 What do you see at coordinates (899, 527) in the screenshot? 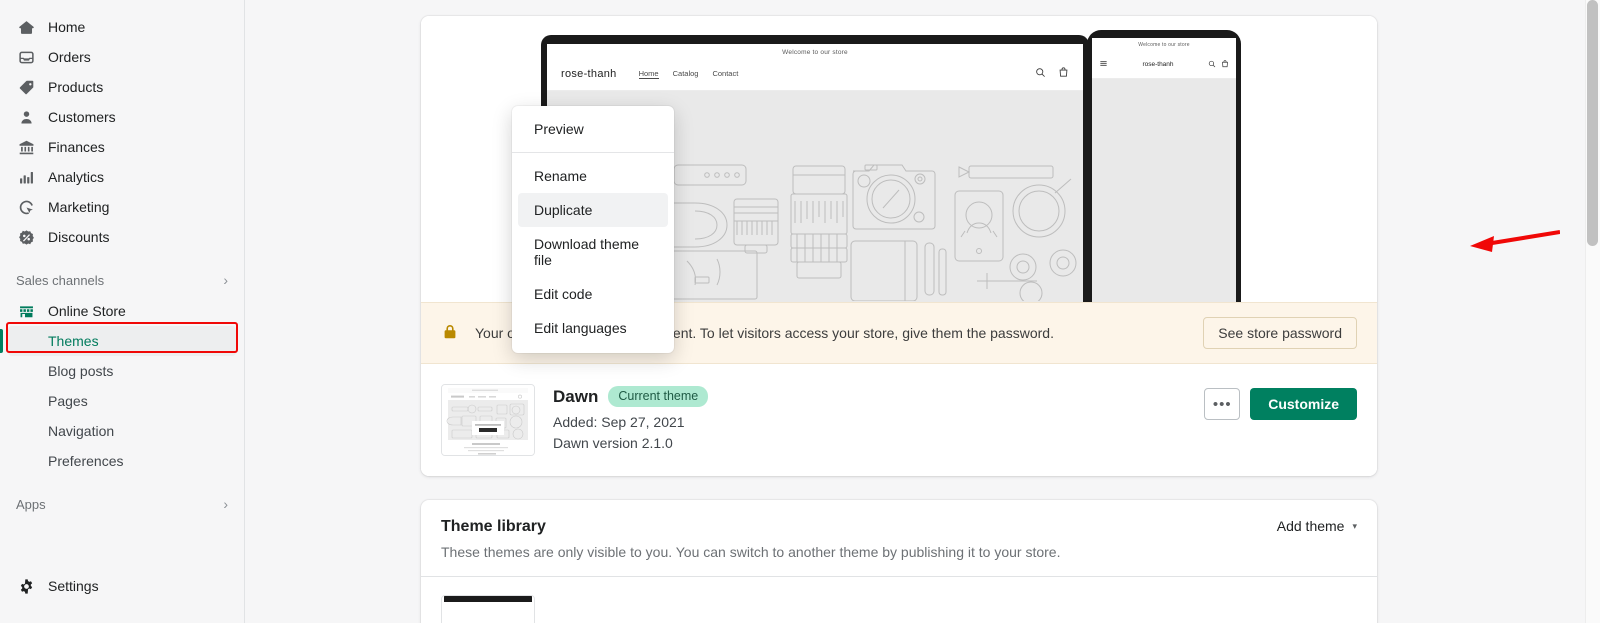
I see `theme-library-title-row: Theme library Add theme ▾` at bounding box center [899, 527].